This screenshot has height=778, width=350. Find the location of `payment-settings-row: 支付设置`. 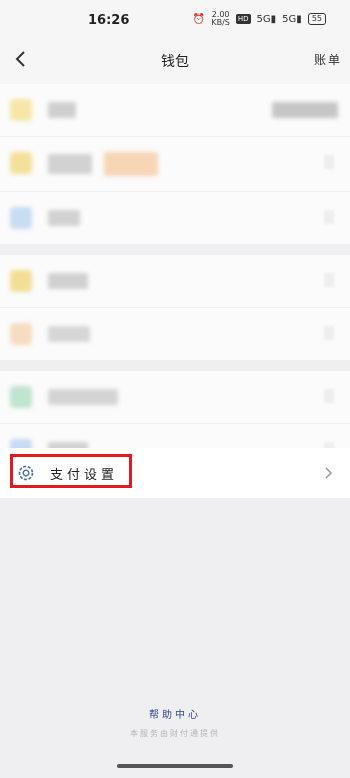

payment-settings-row: 支付设置 is located at coordinates (175, 473).